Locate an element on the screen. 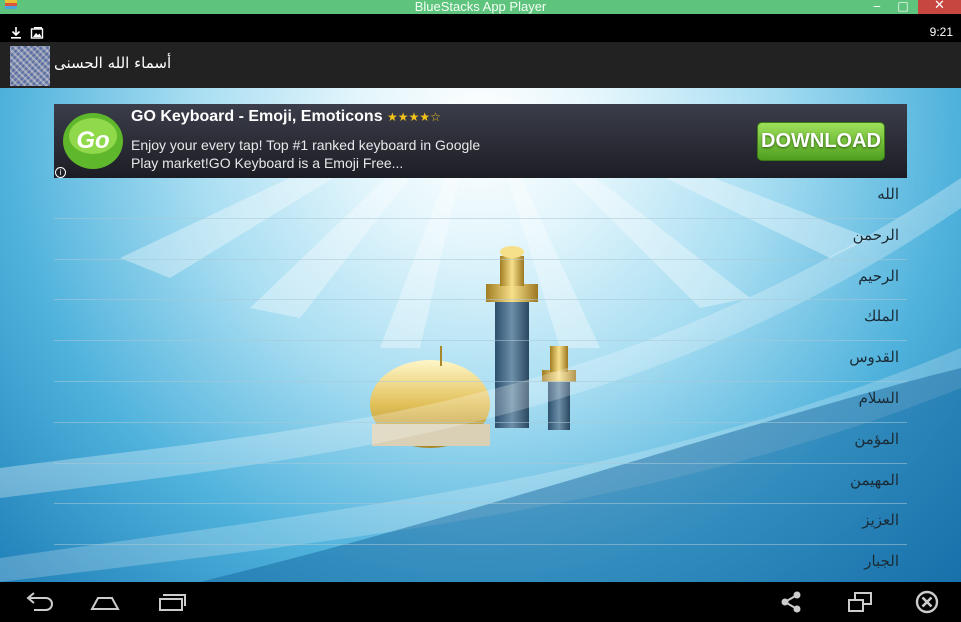  list-item: المؤمن is located at coordinates (480, 443).